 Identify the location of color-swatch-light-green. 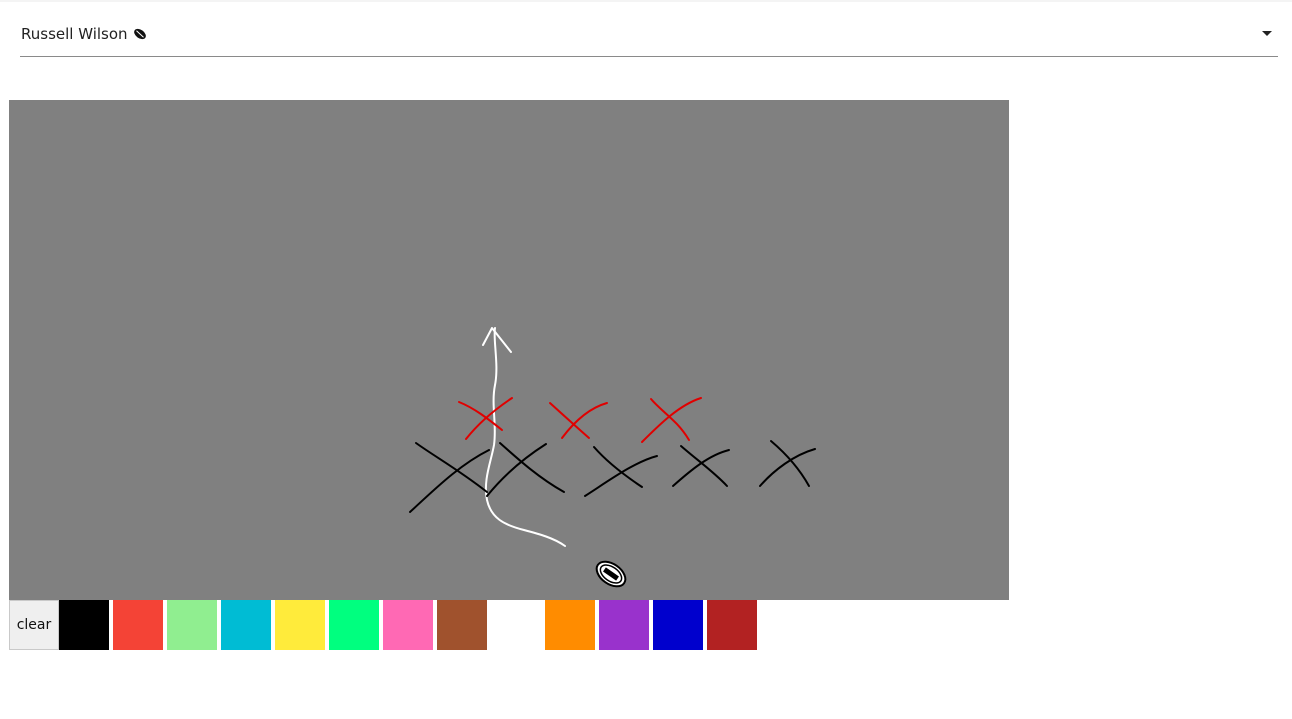
(192, 625).